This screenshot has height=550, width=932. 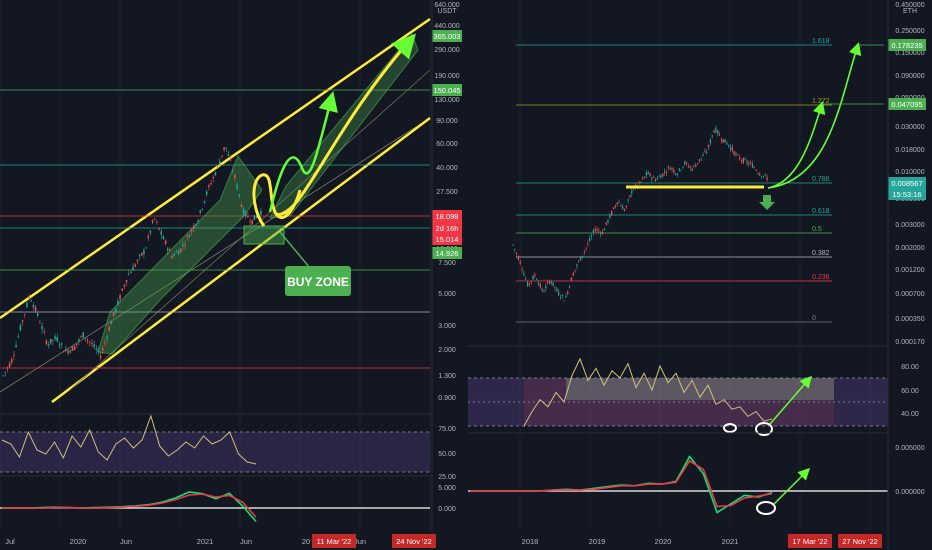 What do you see at coordinates (909, 150) in the screenshot?
I see `axis-tick-label: 0.018000` at bounding box center [909, 150].